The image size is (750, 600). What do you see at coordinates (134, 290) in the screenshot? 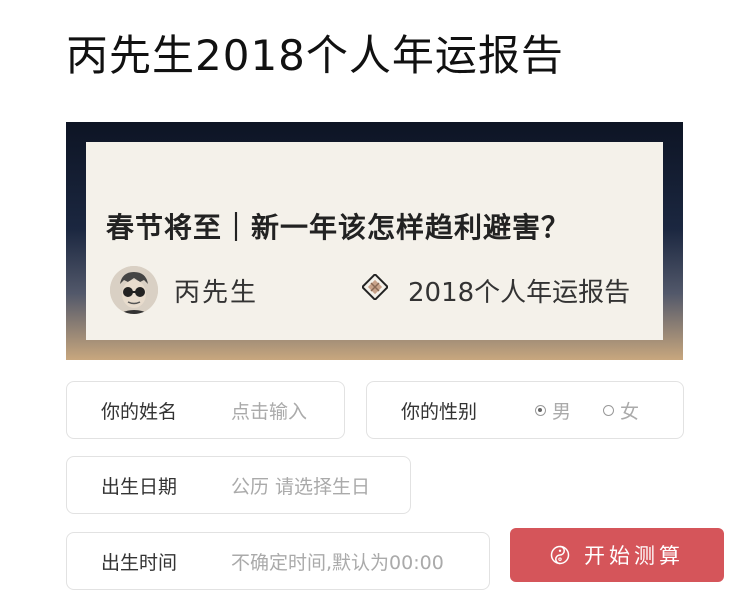
I see `avatar` at bounding box center [134, 290].